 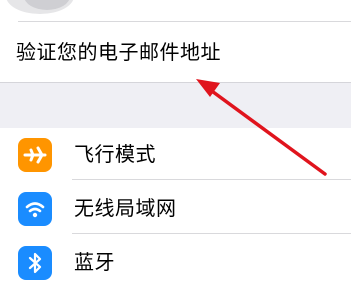 What do you see at coordinates (115, 154) in the screenshot?
I see `settings-item-label: 飞行模式` at bounding box center [115, 154].